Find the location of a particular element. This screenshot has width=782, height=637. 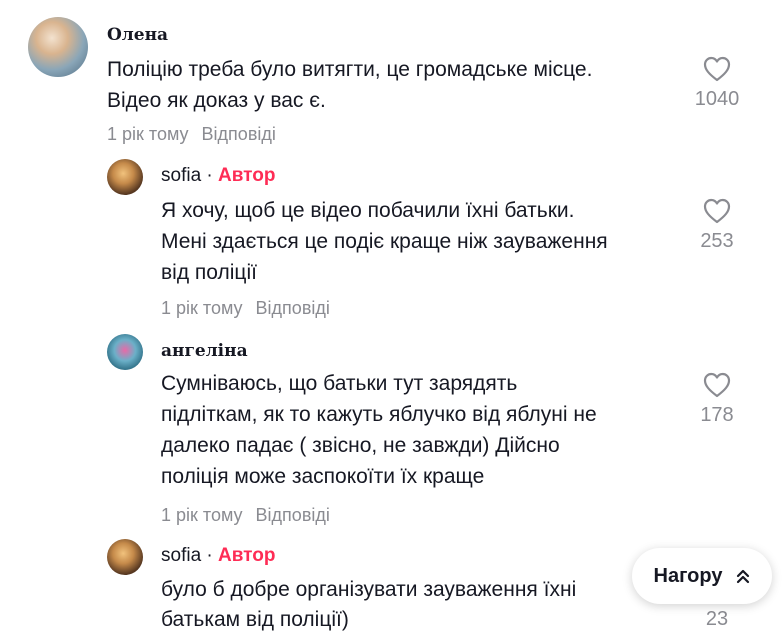

like-count: 178 is located at coordinates (717, 415).